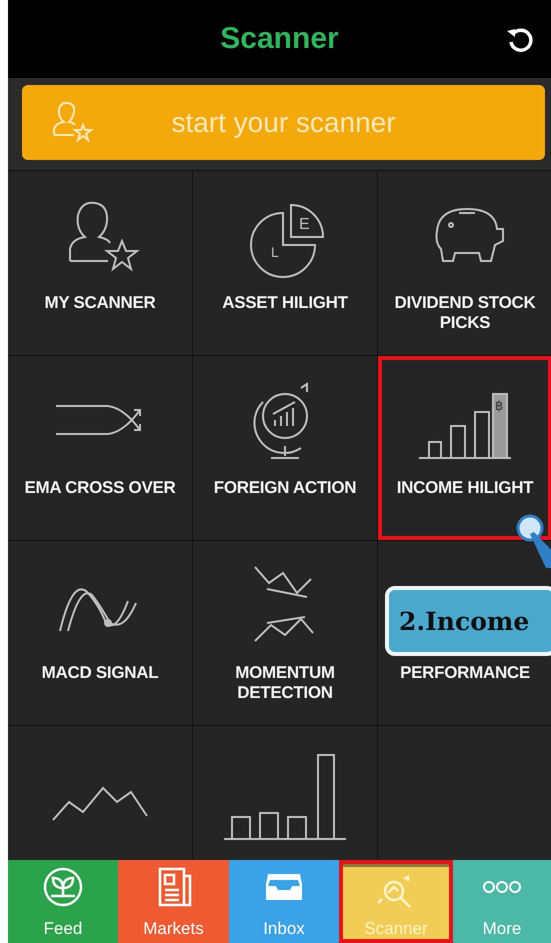 Image resolution: width=551 pixels, height=943 pixels. Describe the element at coordinates (464, 263) in the screenshot. I see `scanner-tile: DIVIDEND STOCK PICKS` at that location.